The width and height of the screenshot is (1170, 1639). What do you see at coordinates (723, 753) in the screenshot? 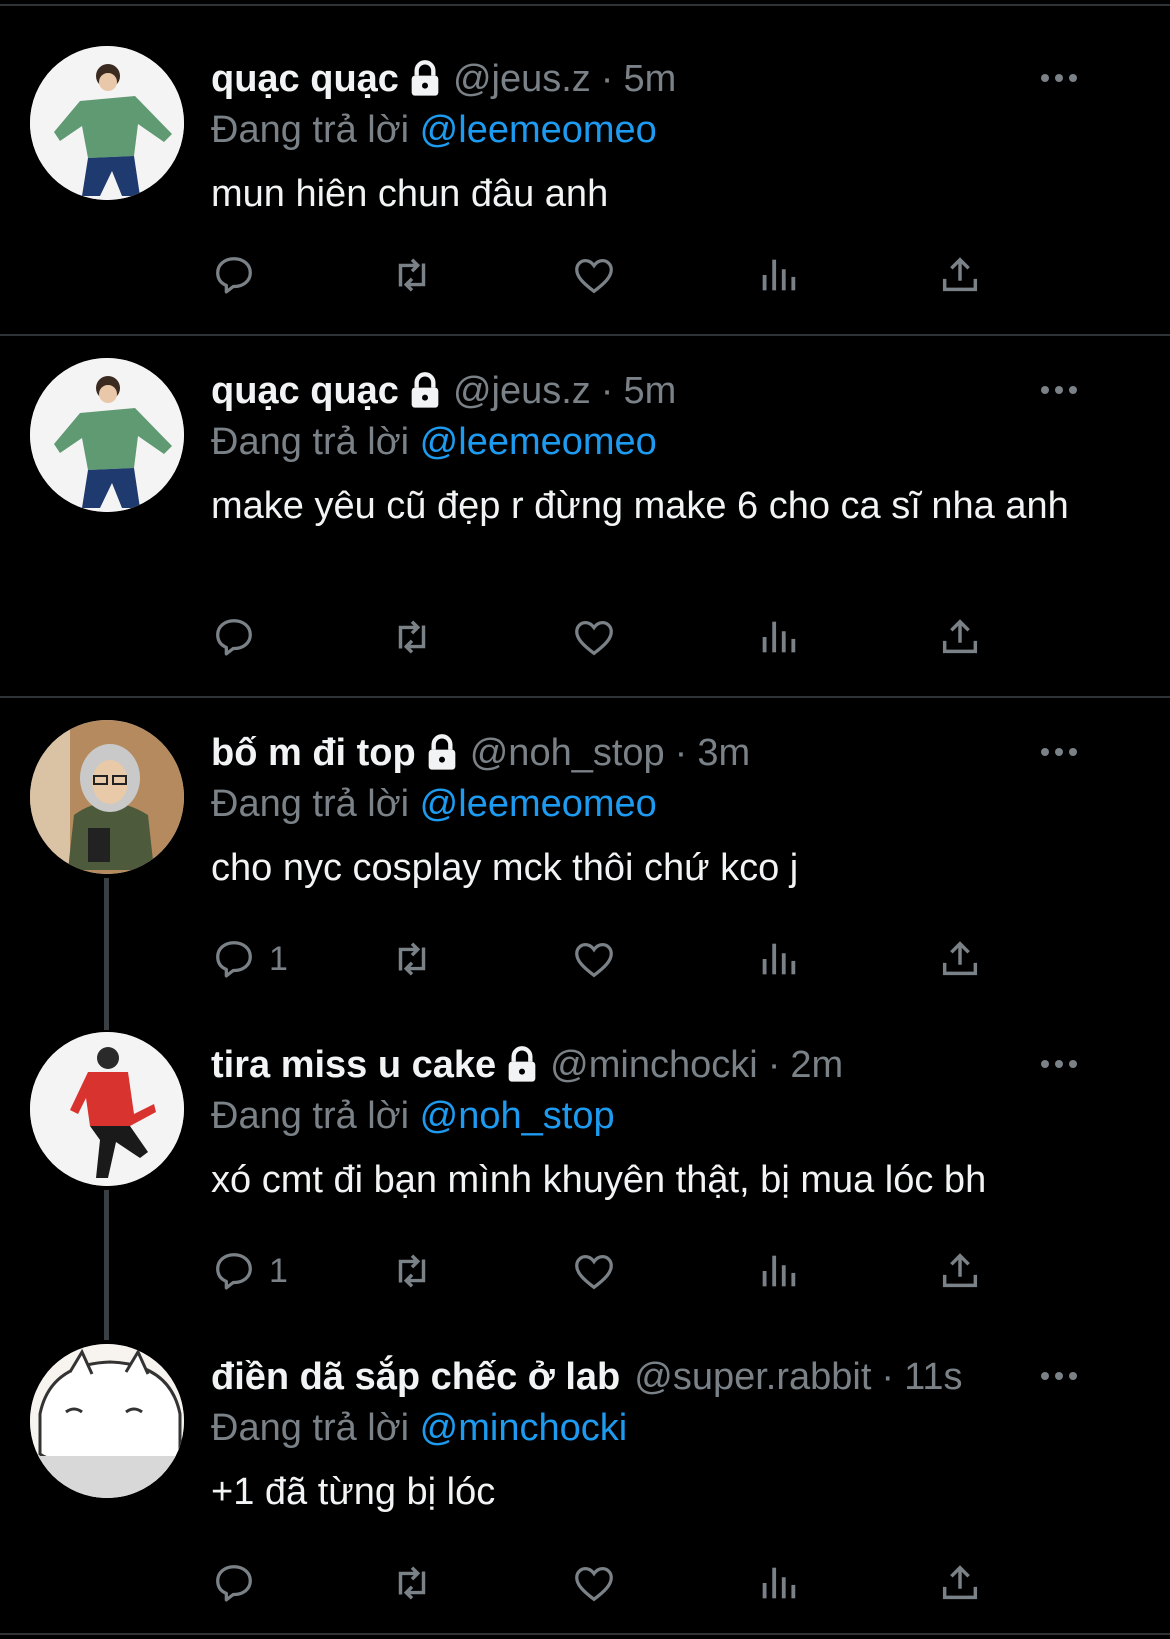
I see `timestamp: 3m` at bounding box center [723, 753].